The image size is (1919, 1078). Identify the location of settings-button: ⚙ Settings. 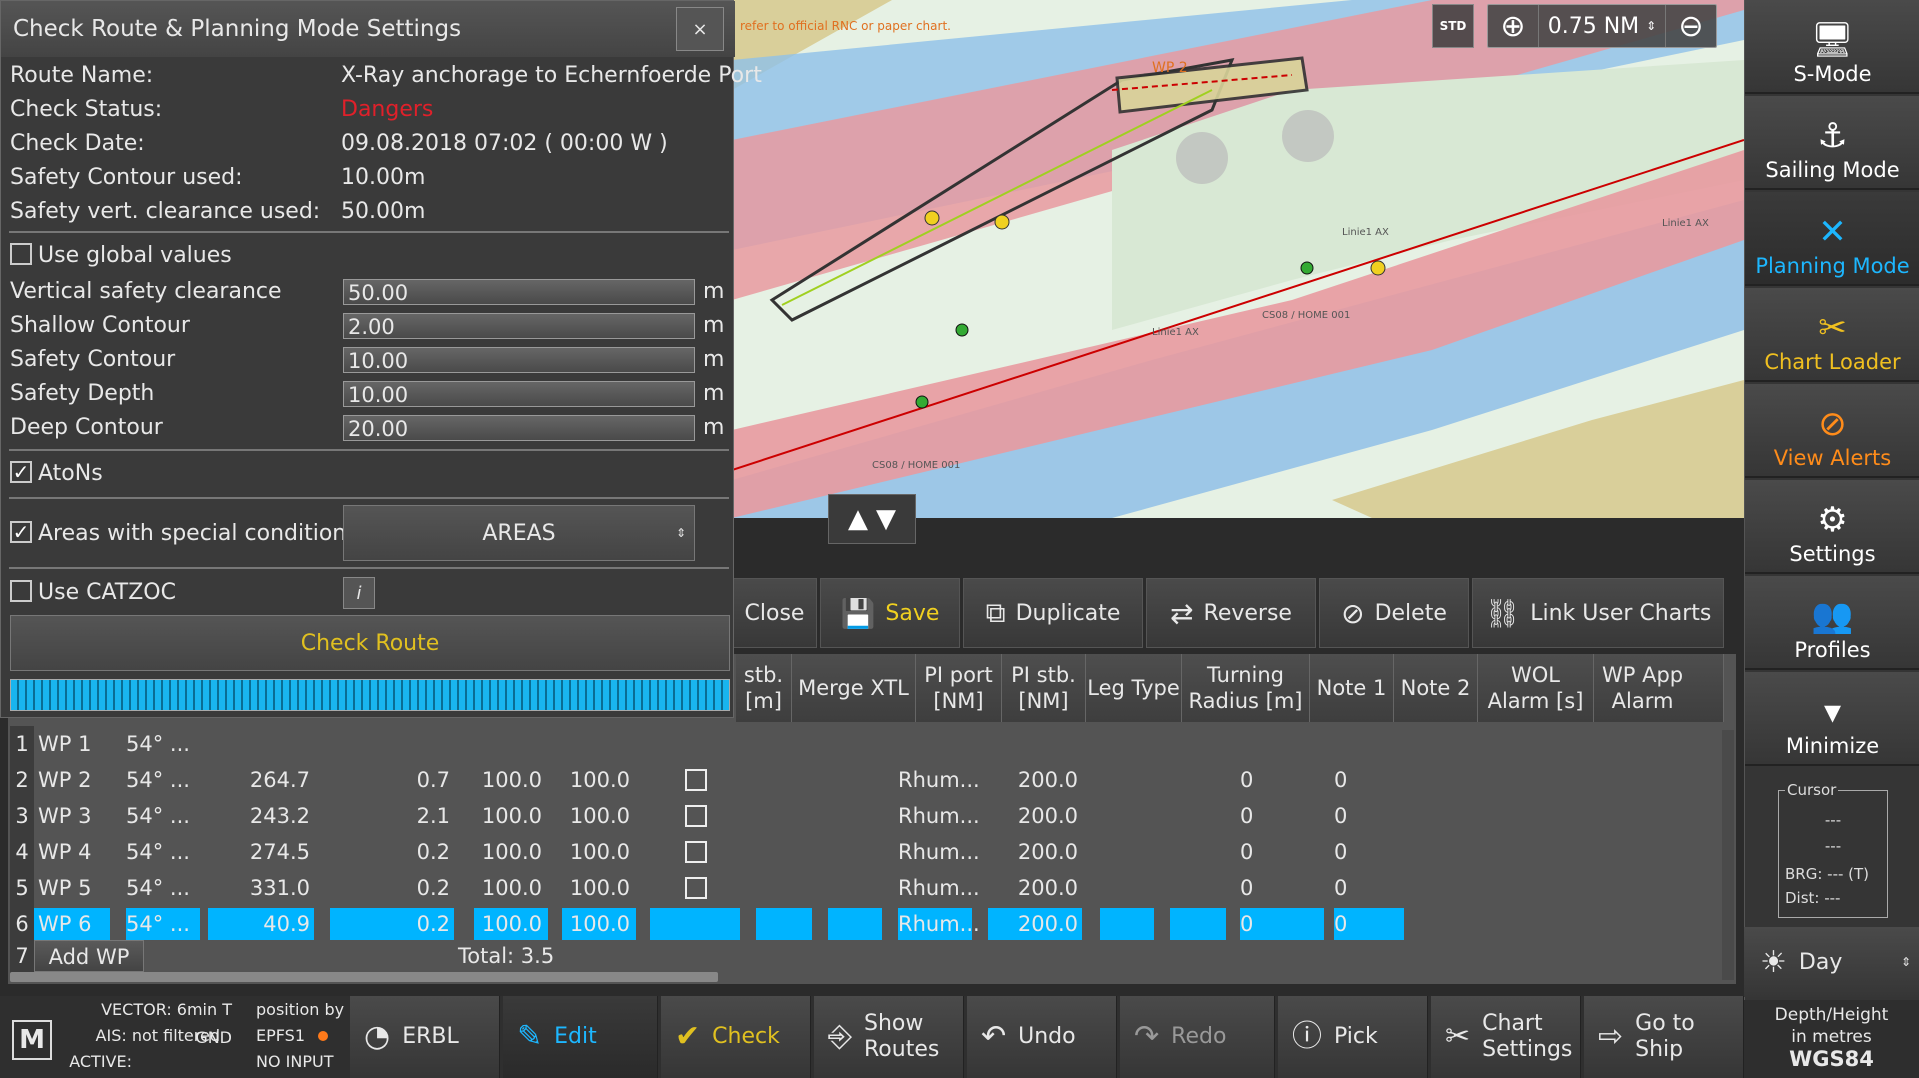
(1832, 527).